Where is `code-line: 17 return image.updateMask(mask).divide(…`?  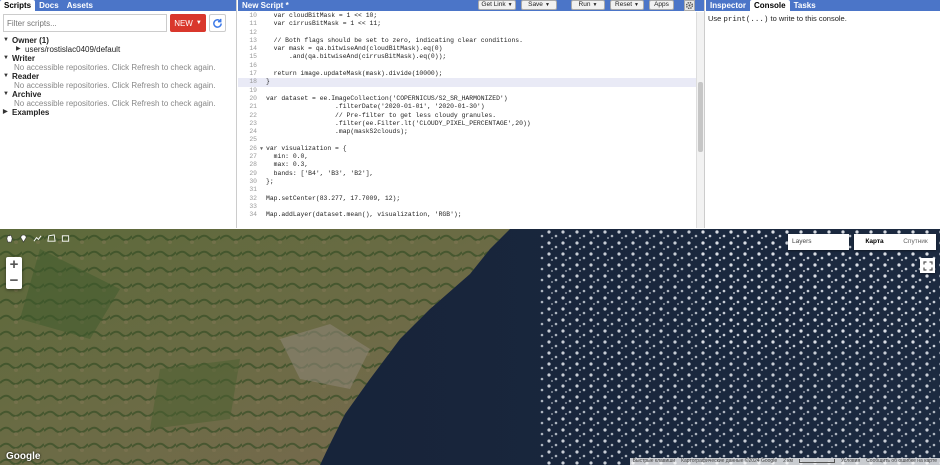 code-line: 17 return image.updateMask(mask).divide(… is located at coordinates (467, 74).